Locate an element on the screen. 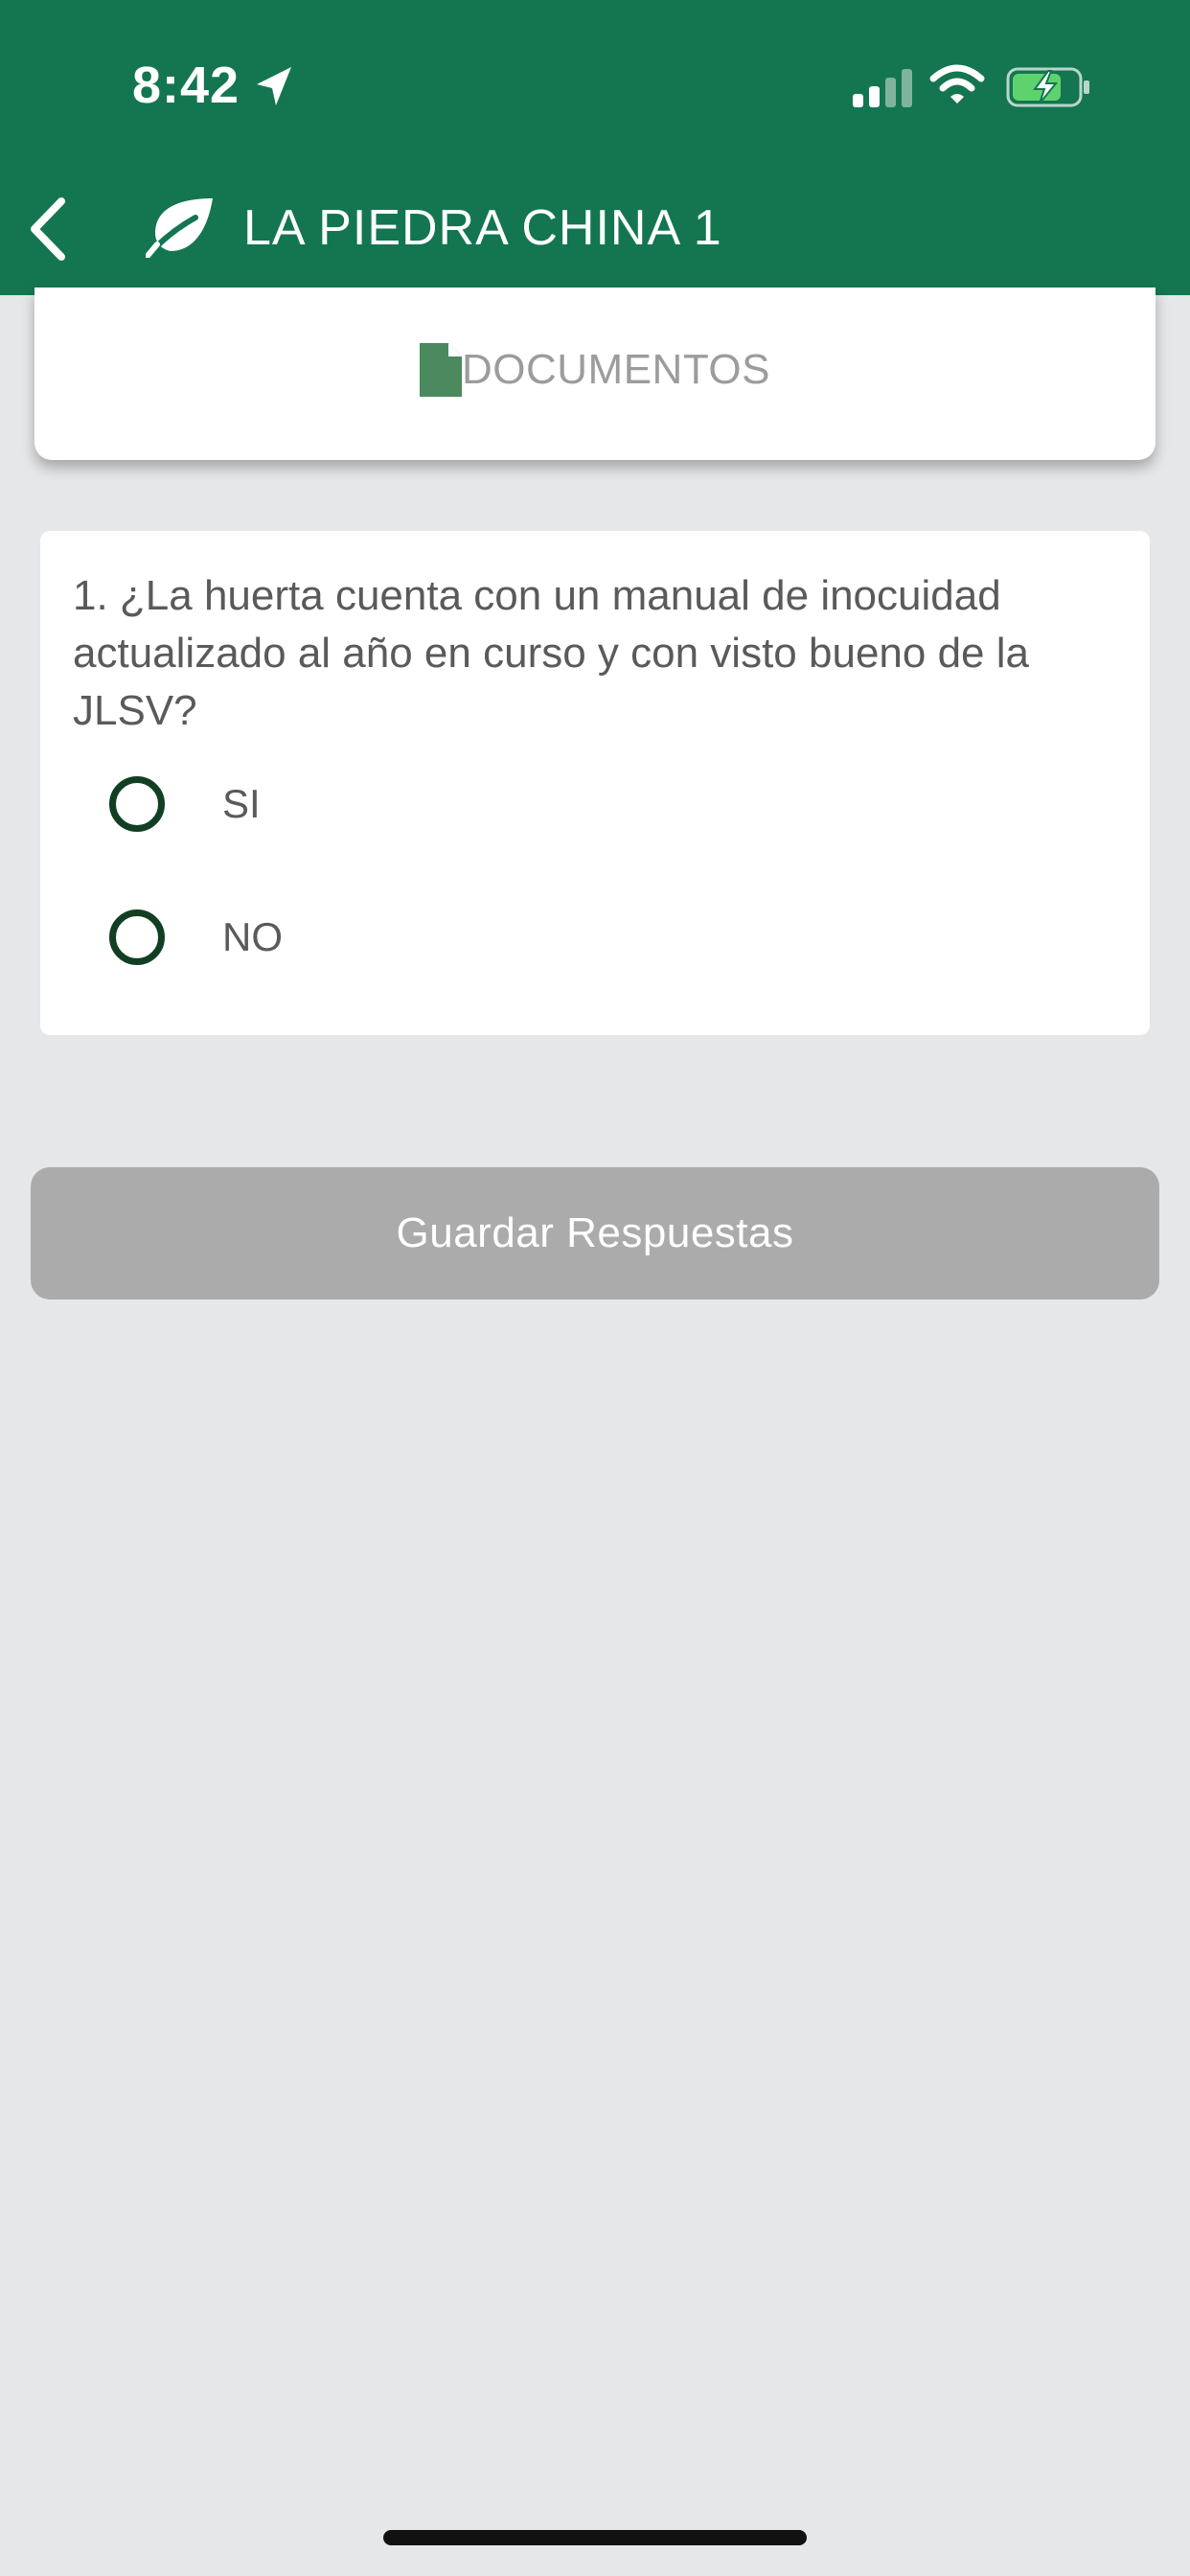 Image resolution: width=1190 pixels, height=2576 pixels. back-button is located at coordinates (50, 229).